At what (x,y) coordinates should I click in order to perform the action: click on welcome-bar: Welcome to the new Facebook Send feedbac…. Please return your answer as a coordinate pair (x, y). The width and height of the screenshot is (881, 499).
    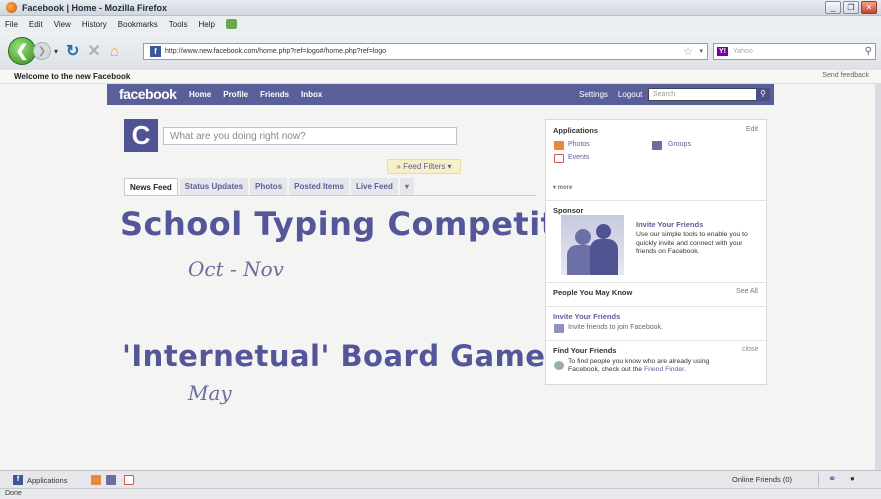
    Looking at the image, I should click on (440, 77).